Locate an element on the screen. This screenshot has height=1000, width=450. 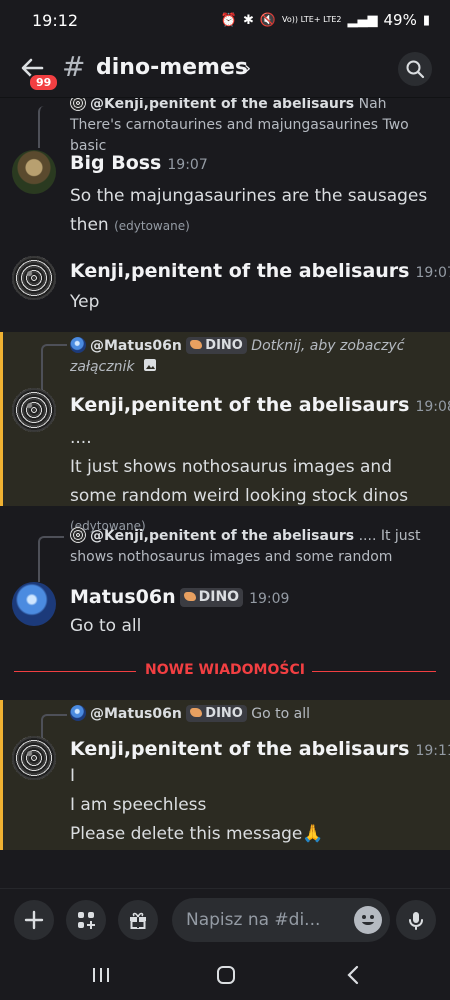
message-time: 19:08 is located at coordinates (432, 407).